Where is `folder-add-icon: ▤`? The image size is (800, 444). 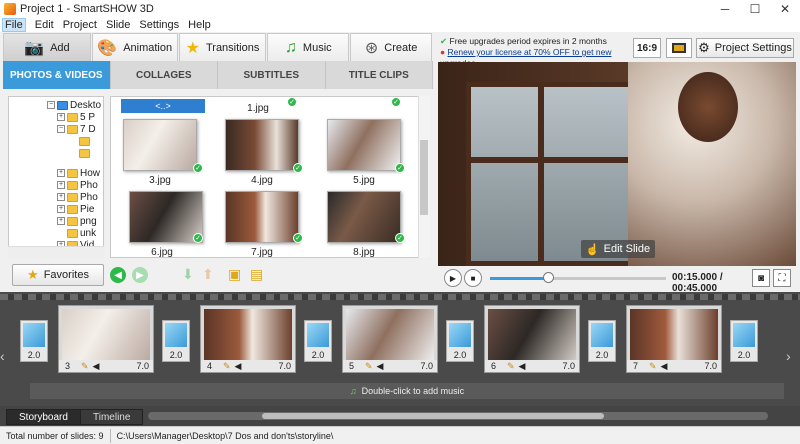
folder-add-icon: ▤ is located at coordinates (256, 274).